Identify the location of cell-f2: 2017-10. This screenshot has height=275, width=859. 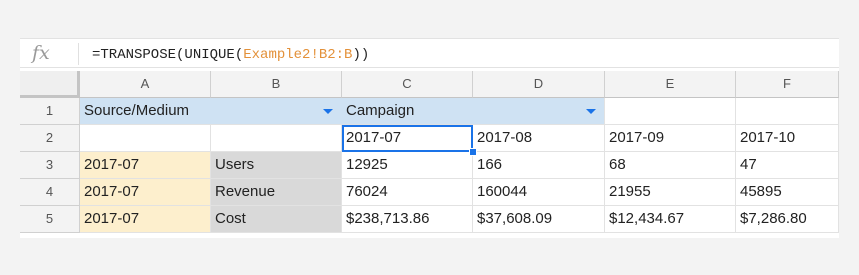
(787, 138).